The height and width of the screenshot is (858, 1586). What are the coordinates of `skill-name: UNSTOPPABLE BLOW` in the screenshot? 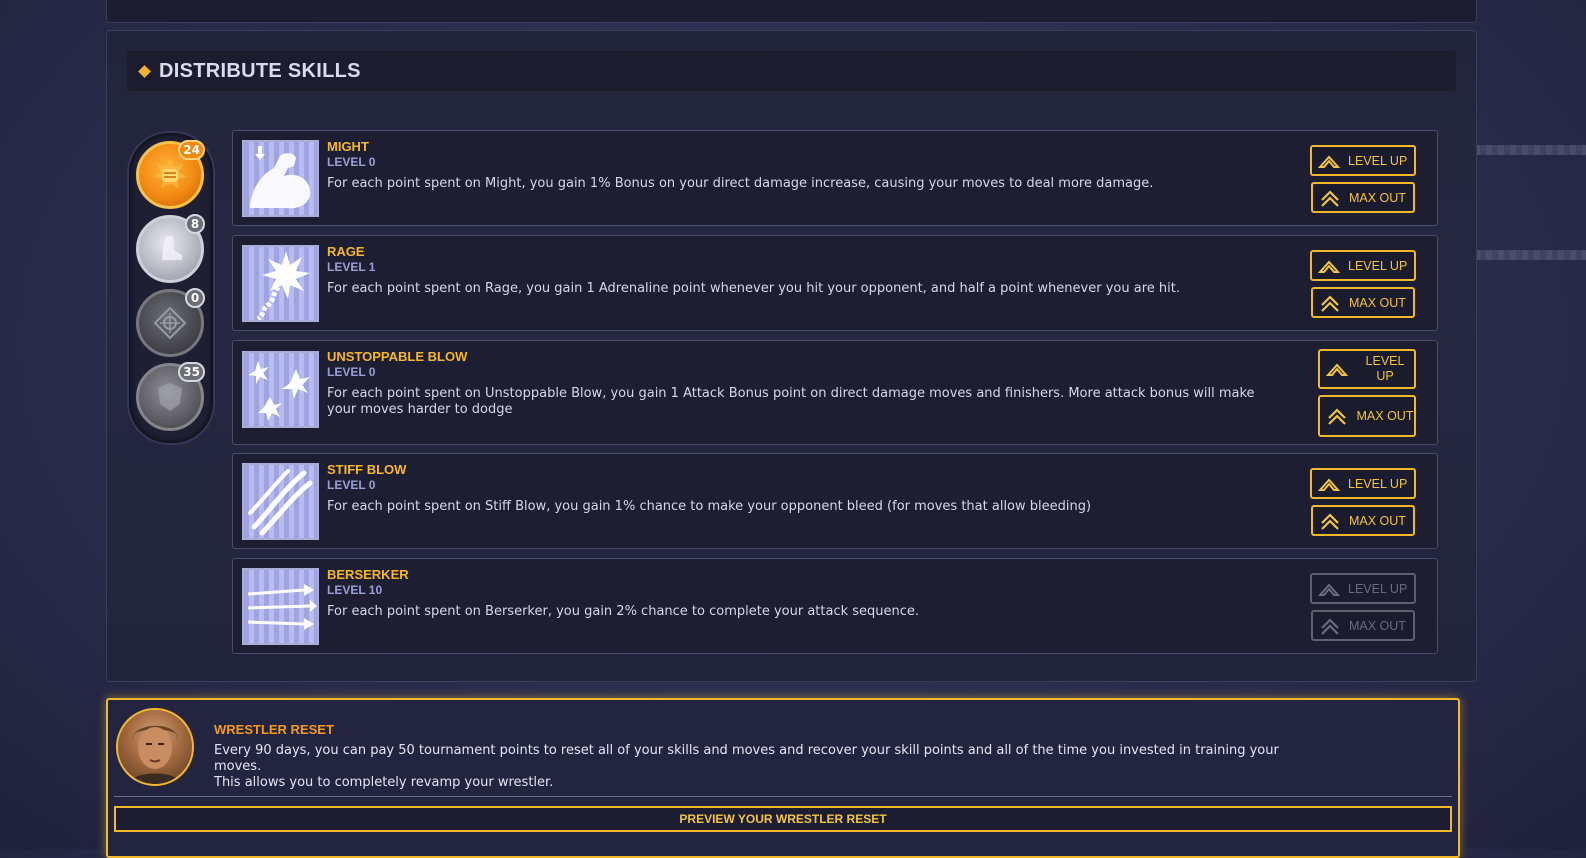 It's located at (397, 356).